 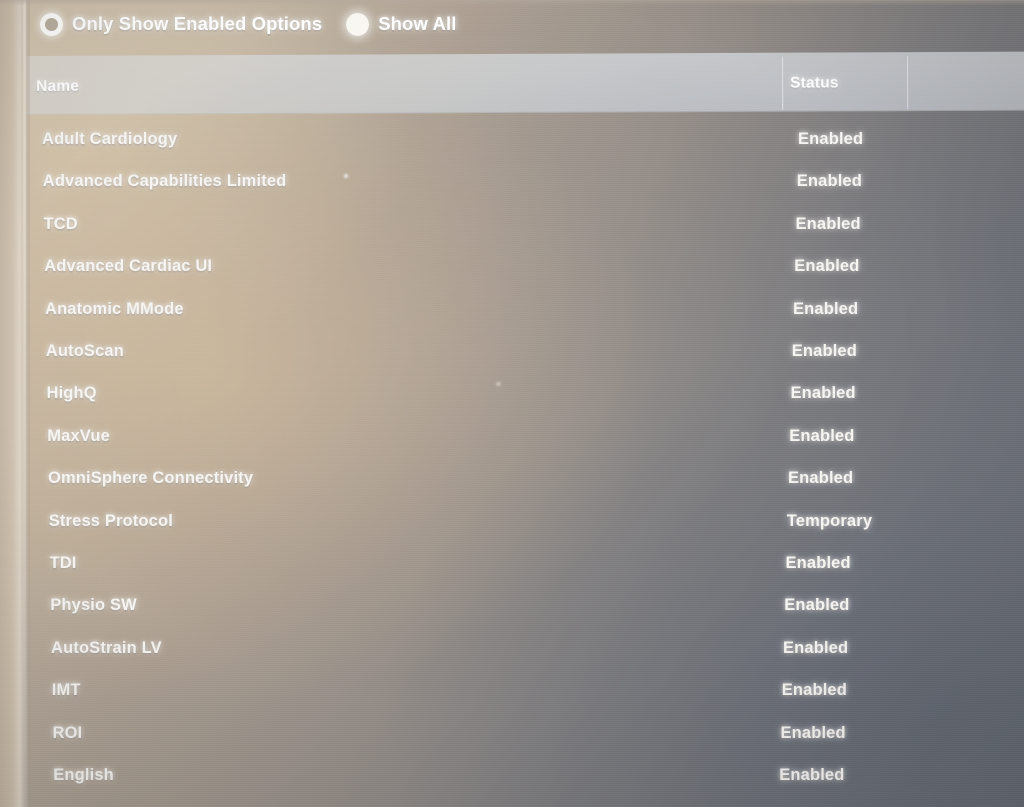 What do you see at coordinates (512, 777) in the screenshot?
I see `table-row: English Enabled` at bounding box center [512, 777].